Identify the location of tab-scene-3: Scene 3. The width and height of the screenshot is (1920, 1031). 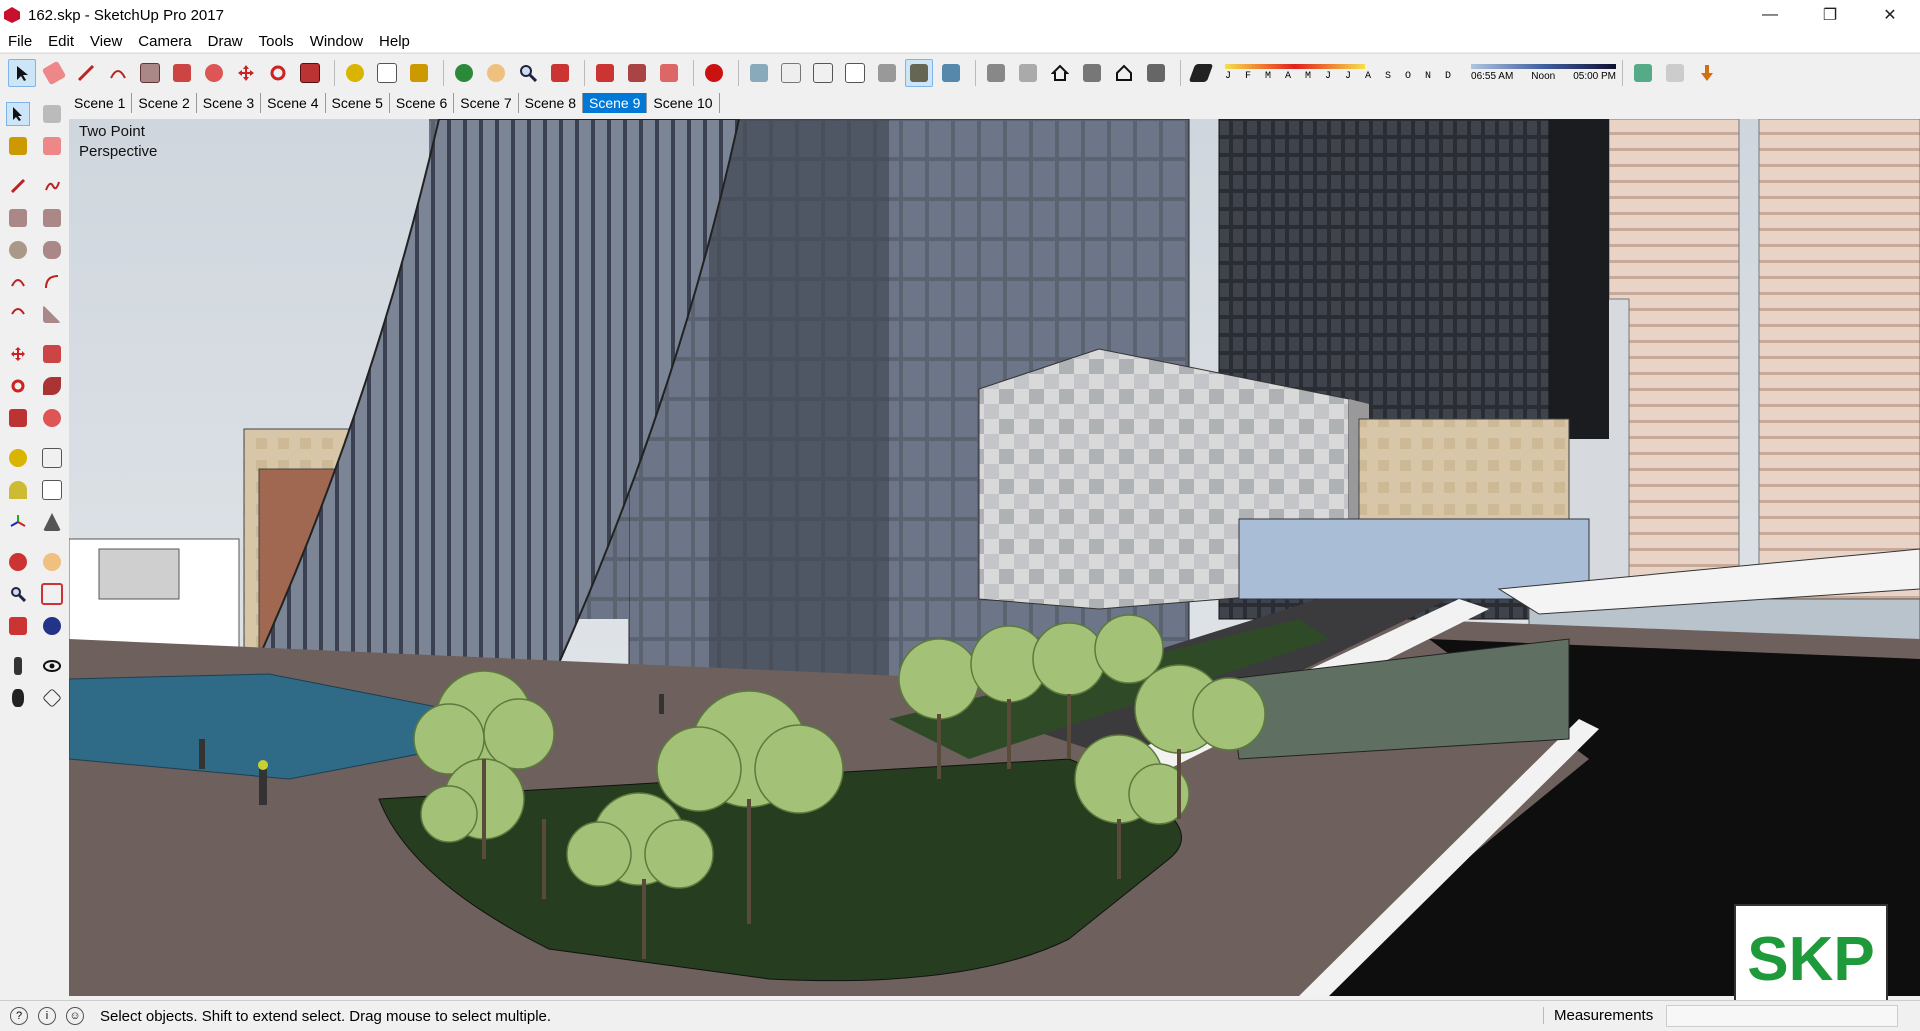
(229, 103).